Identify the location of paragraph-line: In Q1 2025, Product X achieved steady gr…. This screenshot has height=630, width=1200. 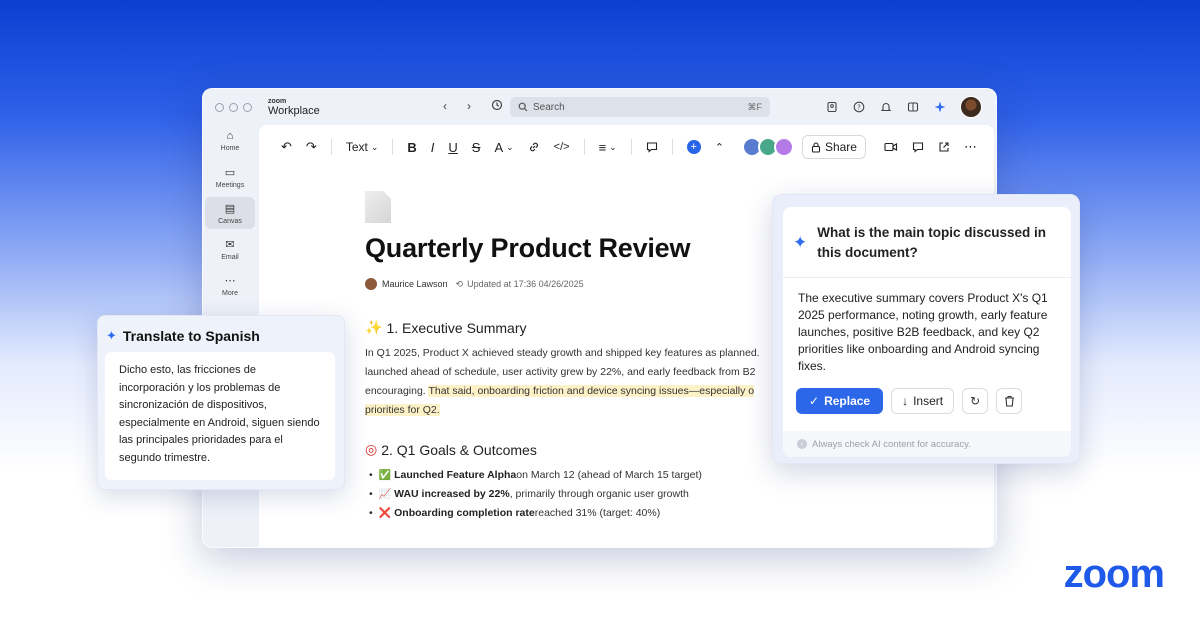
(562, 353).